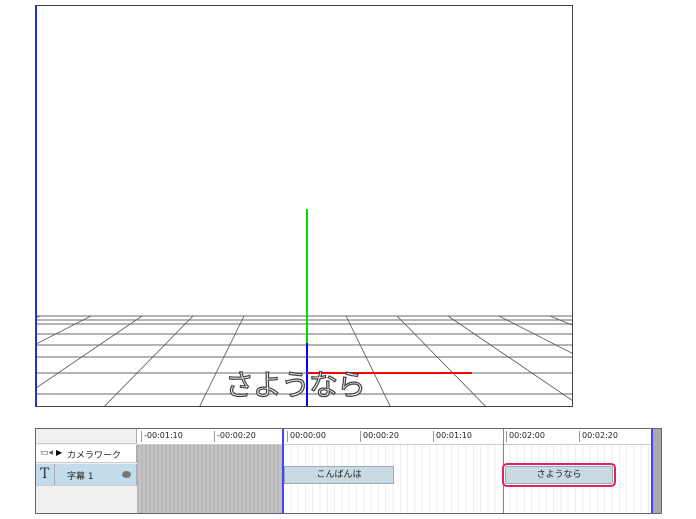 The width and height of the screenshot is (696, 519). I want to click on negative-time-region, so click(210, 479).